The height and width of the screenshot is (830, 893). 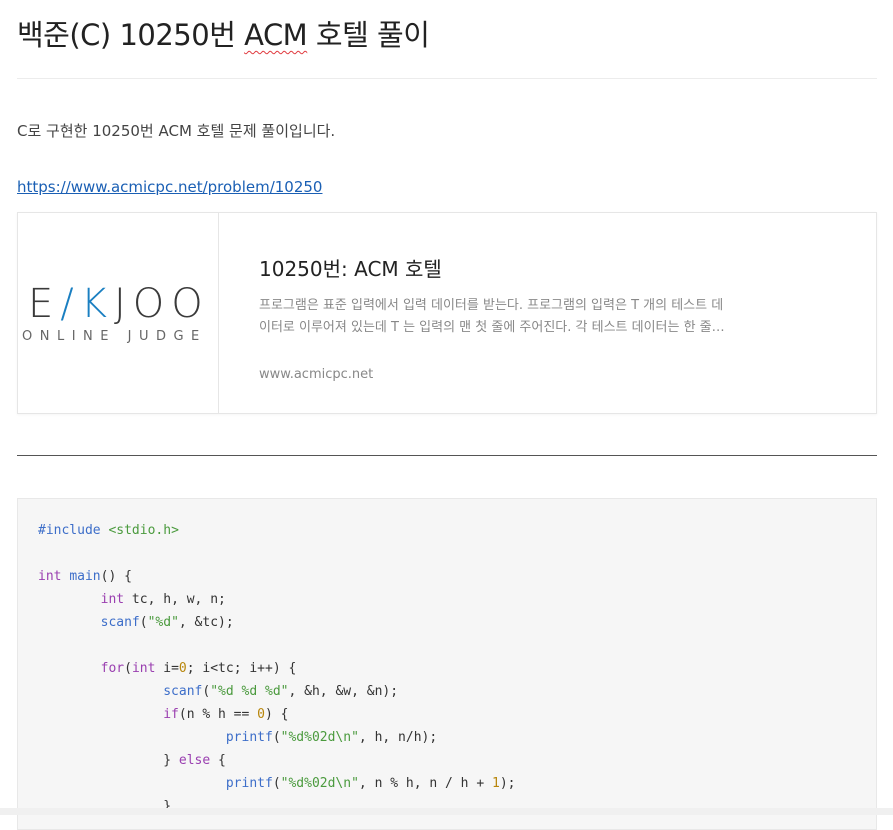 I want to click on logo-letter-k: /K, so click(x=87, y=304).